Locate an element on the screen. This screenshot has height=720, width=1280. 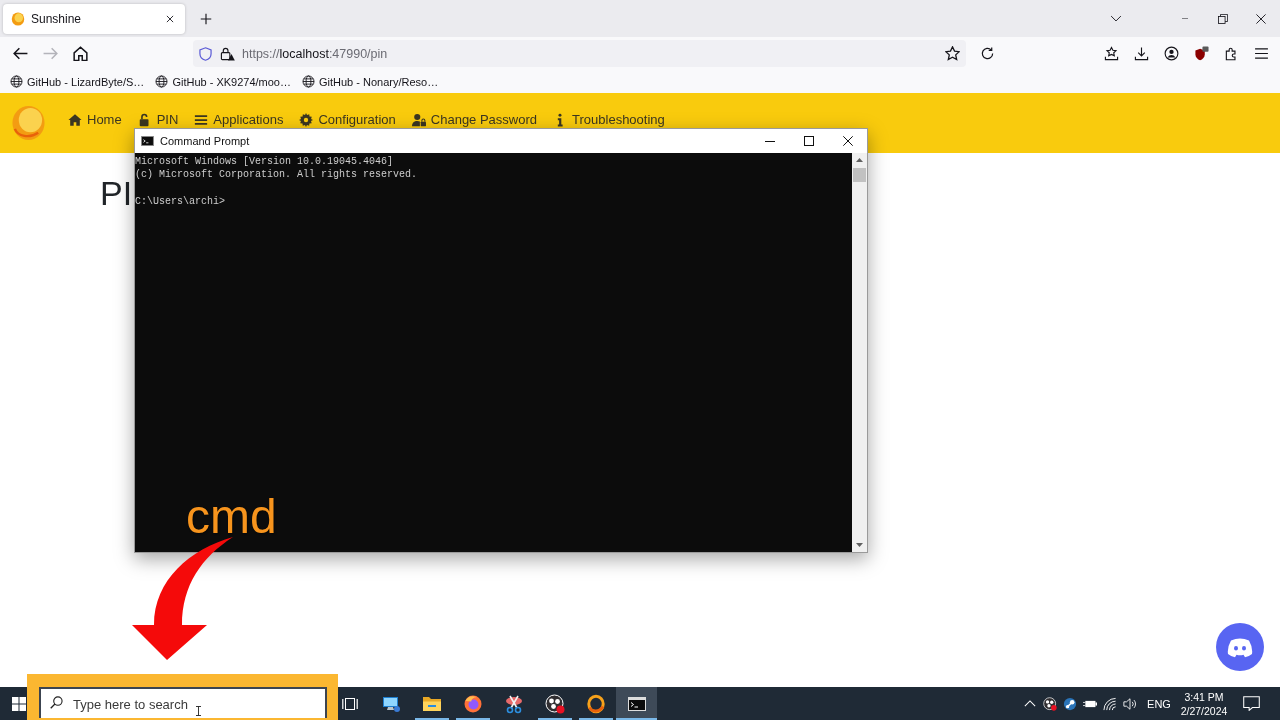
wifi-icon is located at coordinates (1110, 703).